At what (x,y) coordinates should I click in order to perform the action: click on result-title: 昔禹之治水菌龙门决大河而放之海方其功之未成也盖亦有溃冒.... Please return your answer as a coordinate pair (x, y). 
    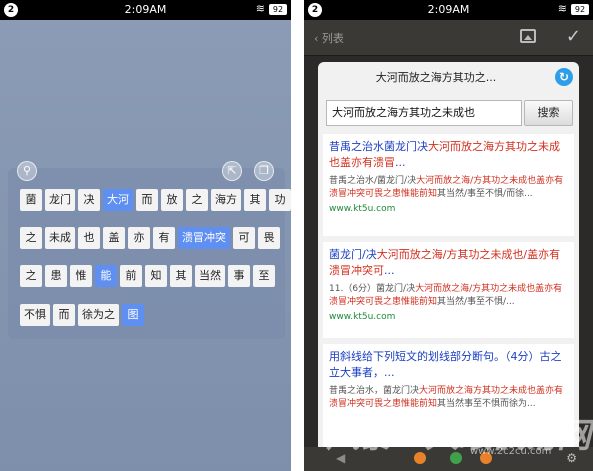
    Looking at the image, I should click on (448, 155).